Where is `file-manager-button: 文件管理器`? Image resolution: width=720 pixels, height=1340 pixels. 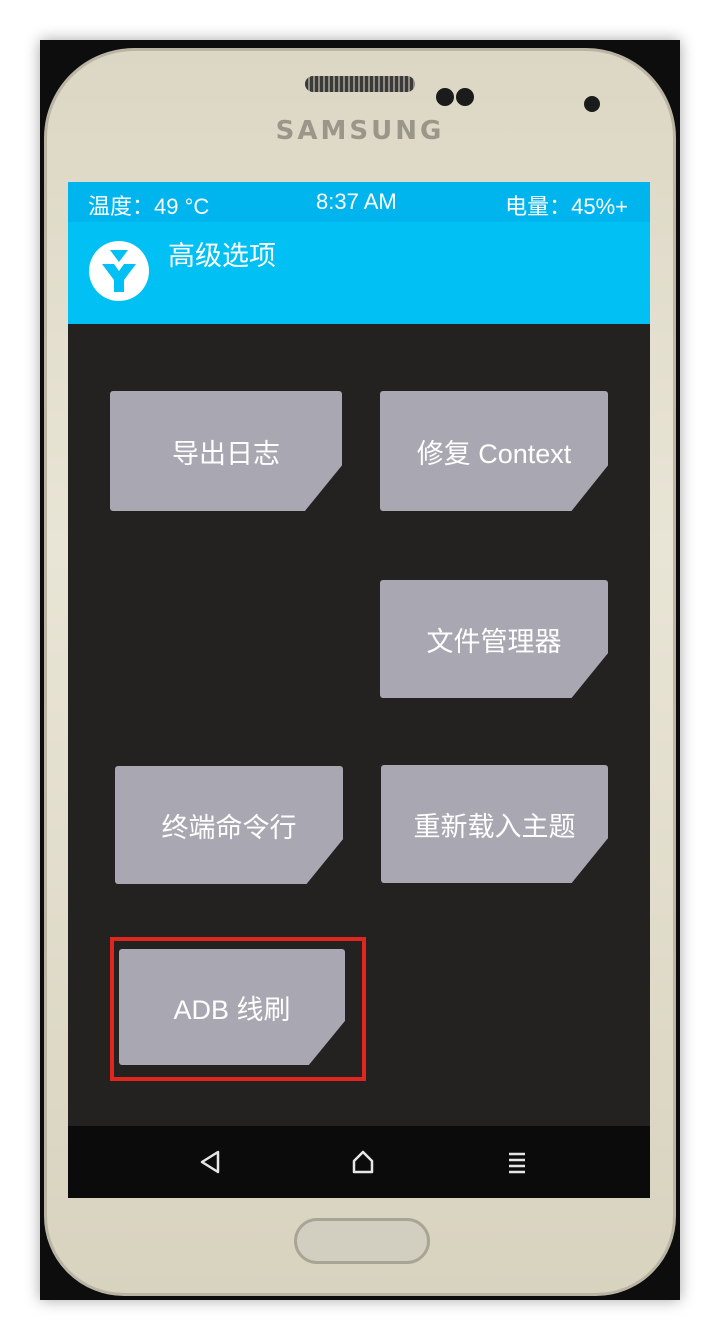
file-manager-button: 文件管理器 is located at coordinates (494, 639).